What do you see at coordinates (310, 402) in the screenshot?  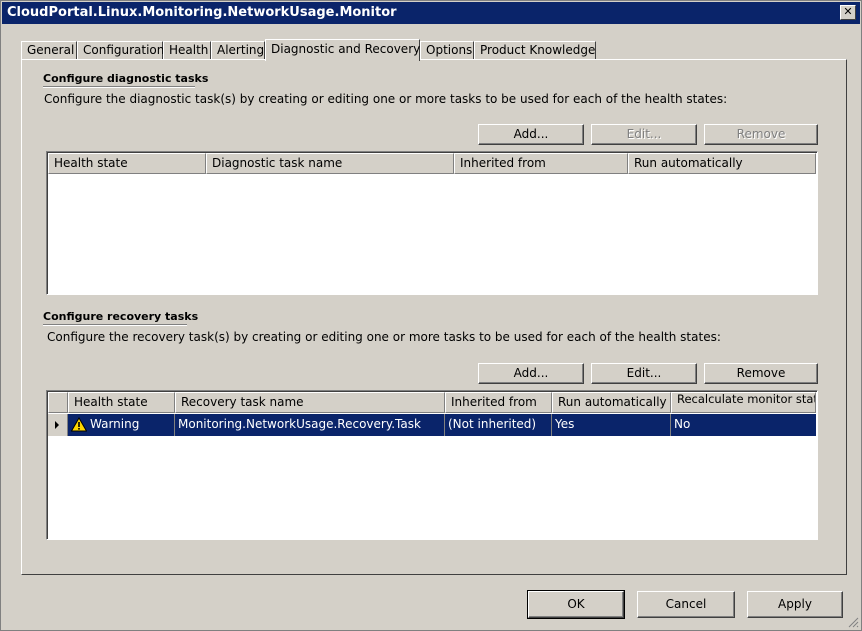 I see `column-header-recovery-task-name: Recovery task name` at bounding box center [310, 402].